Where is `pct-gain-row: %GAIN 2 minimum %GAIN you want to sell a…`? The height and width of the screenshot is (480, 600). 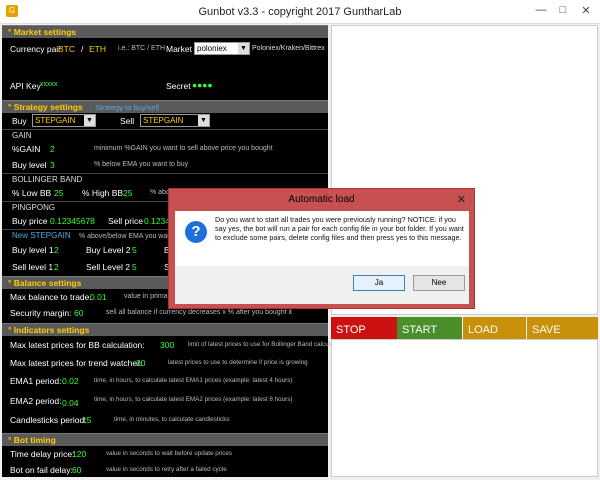
pct-gain-row: %GAIN 2 minimum %GAIN you want to sell a… is located at coordinates (165, 149).